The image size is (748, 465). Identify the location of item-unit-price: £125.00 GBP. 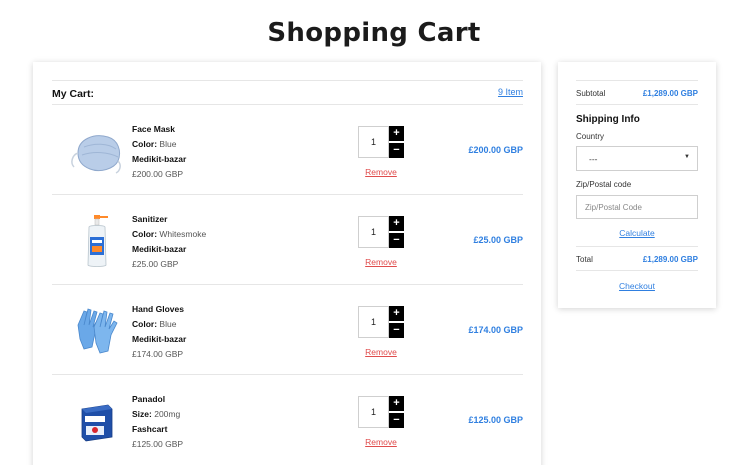
(158, 444).